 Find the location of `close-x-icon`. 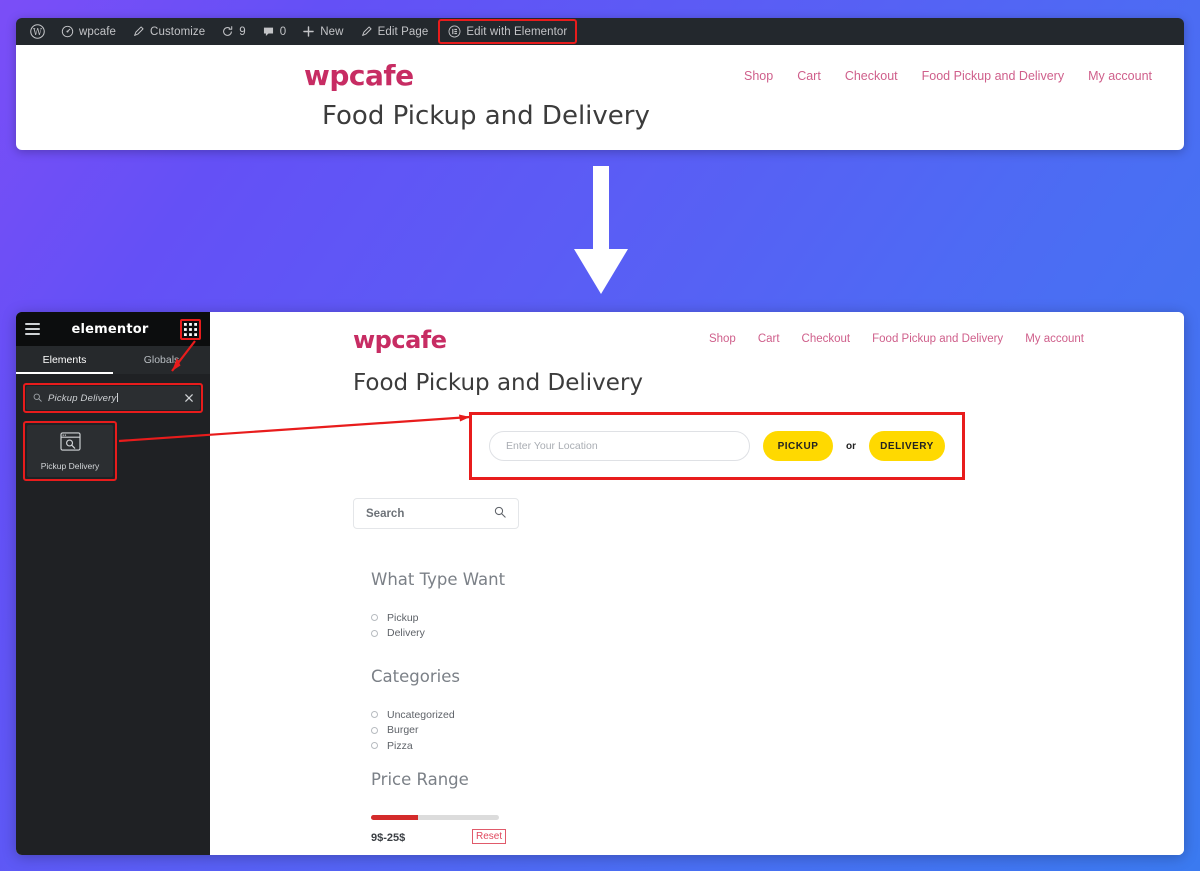

close-x-icon is located at coordinates (189, 398).